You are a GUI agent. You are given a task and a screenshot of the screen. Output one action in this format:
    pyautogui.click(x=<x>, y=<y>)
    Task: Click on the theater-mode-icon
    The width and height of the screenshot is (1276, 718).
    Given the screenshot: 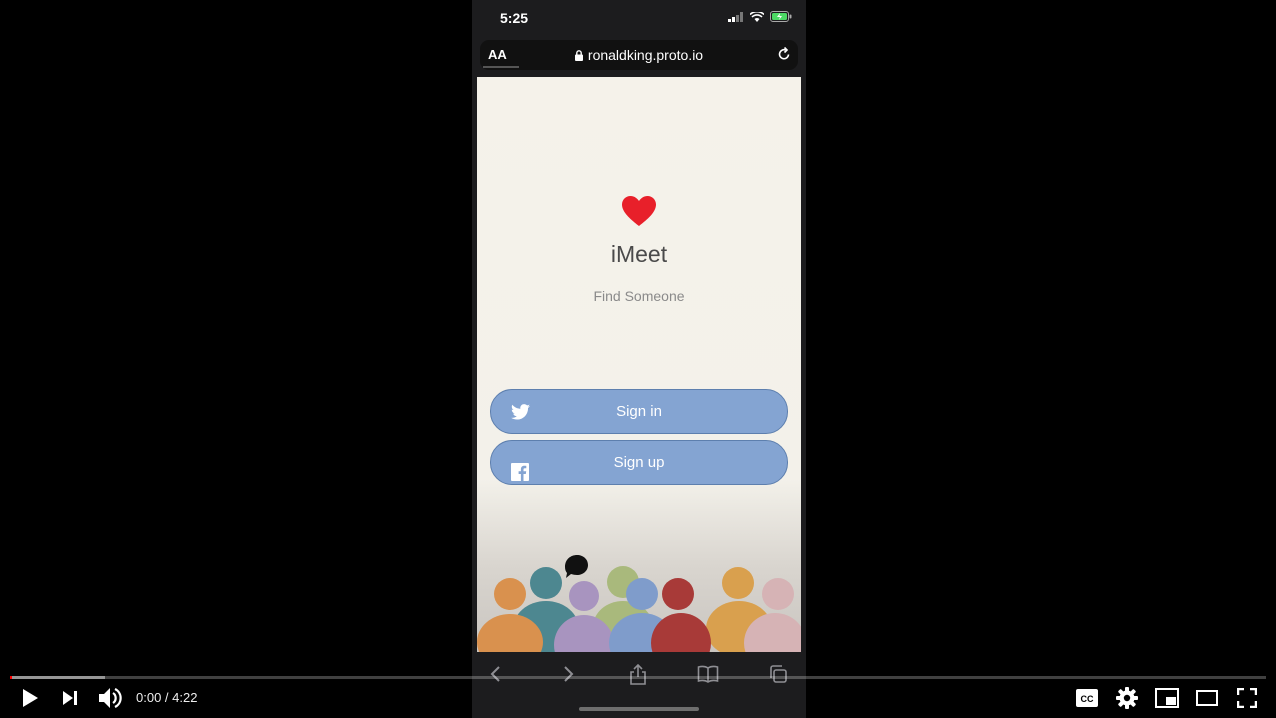 What is the action you would take?
    pyautogui.click(x=1207, y=698)
    